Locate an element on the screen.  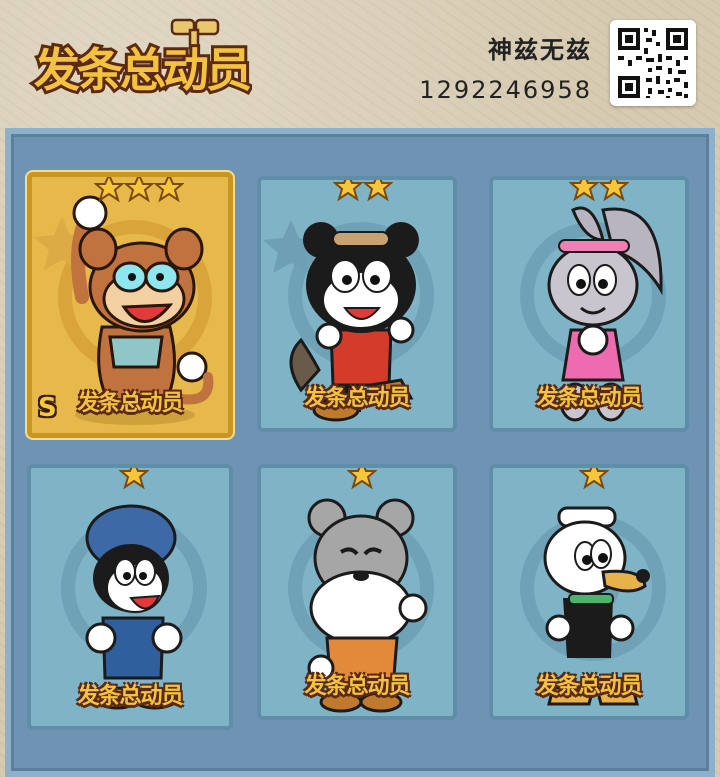
character-card-dog: 发条总动员 is located at coordinates (130, 597).